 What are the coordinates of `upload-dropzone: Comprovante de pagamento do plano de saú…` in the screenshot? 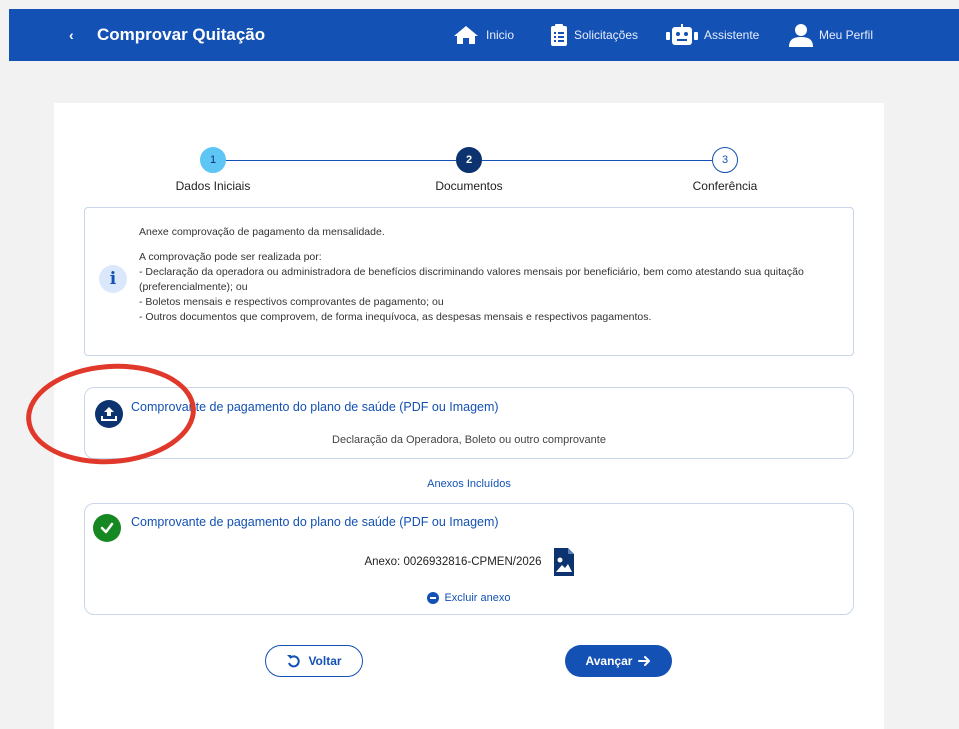 It's located at (469, 423).